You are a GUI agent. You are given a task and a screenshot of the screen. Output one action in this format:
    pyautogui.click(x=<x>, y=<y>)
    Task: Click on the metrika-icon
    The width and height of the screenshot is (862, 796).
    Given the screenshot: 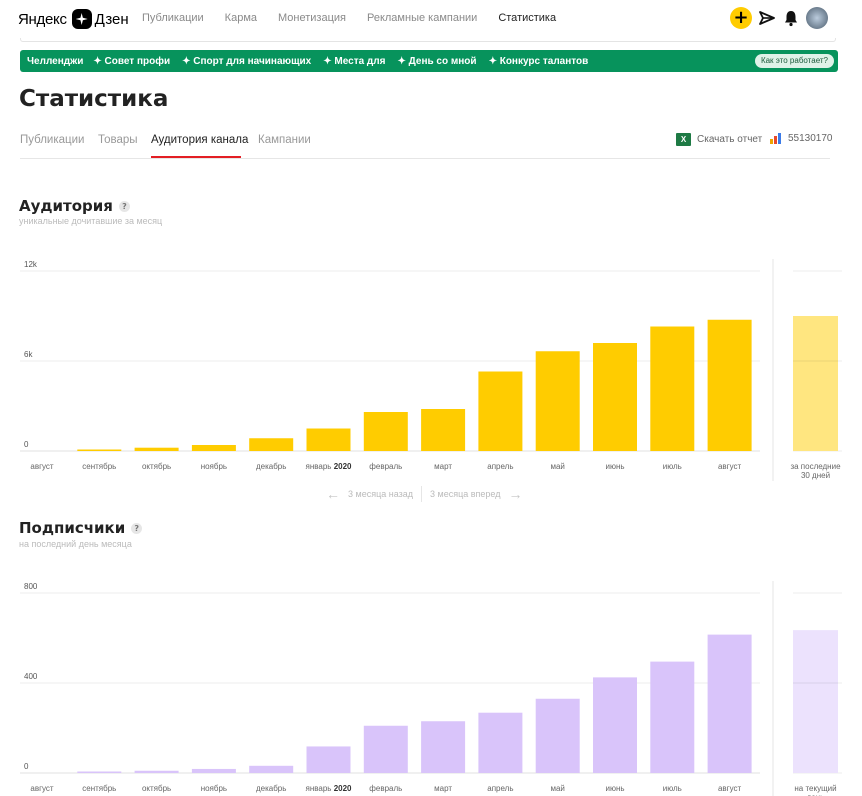 What is the action you would take?
    pyautogui.click(x=776, y=138)
    